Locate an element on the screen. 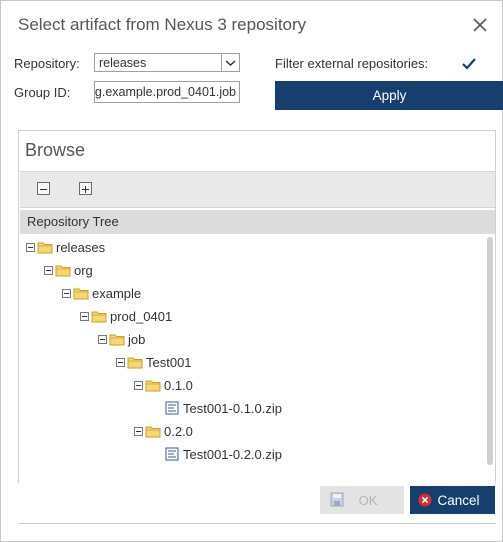  browse-title: Browse is located at coordinates (55, 150).